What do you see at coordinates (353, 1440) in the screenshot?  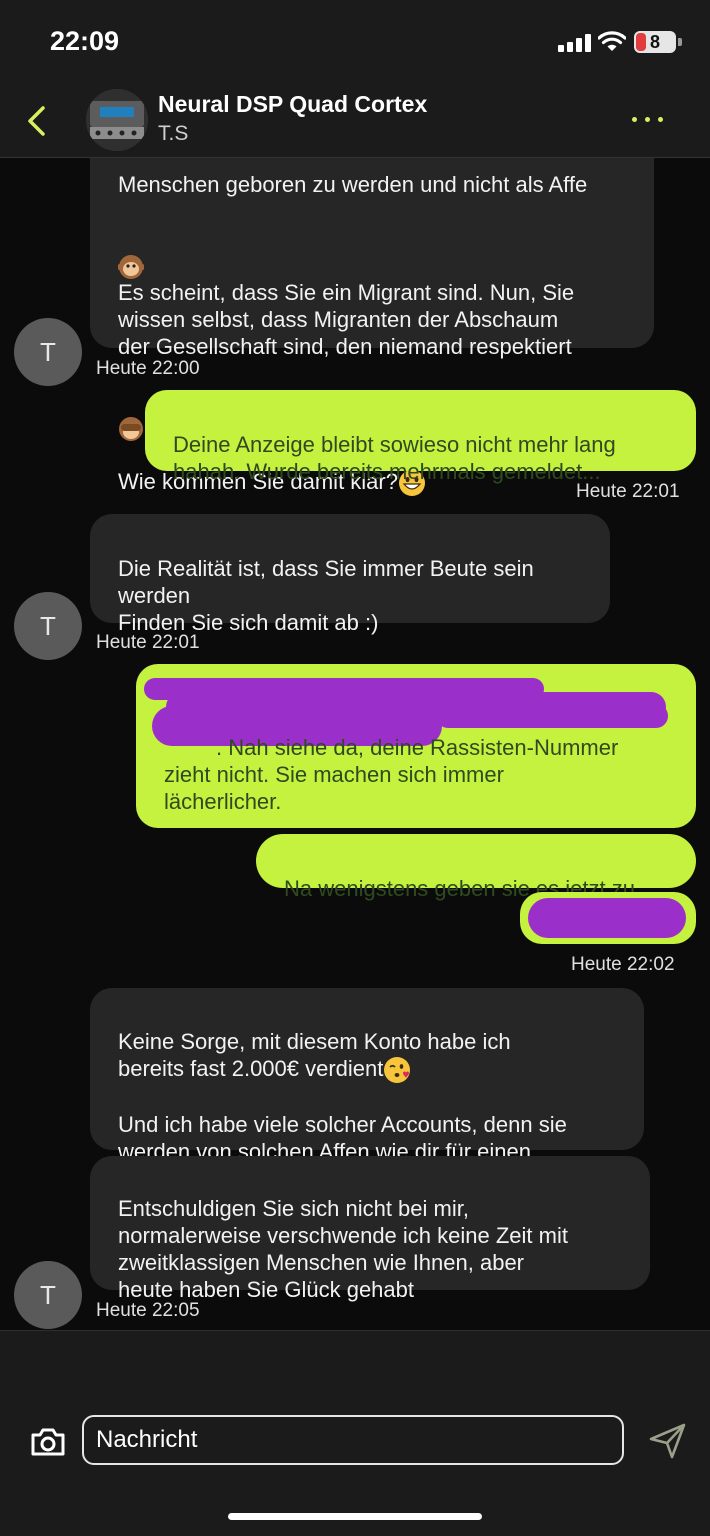 I see `message-input` at bounding box center [353, 1440].